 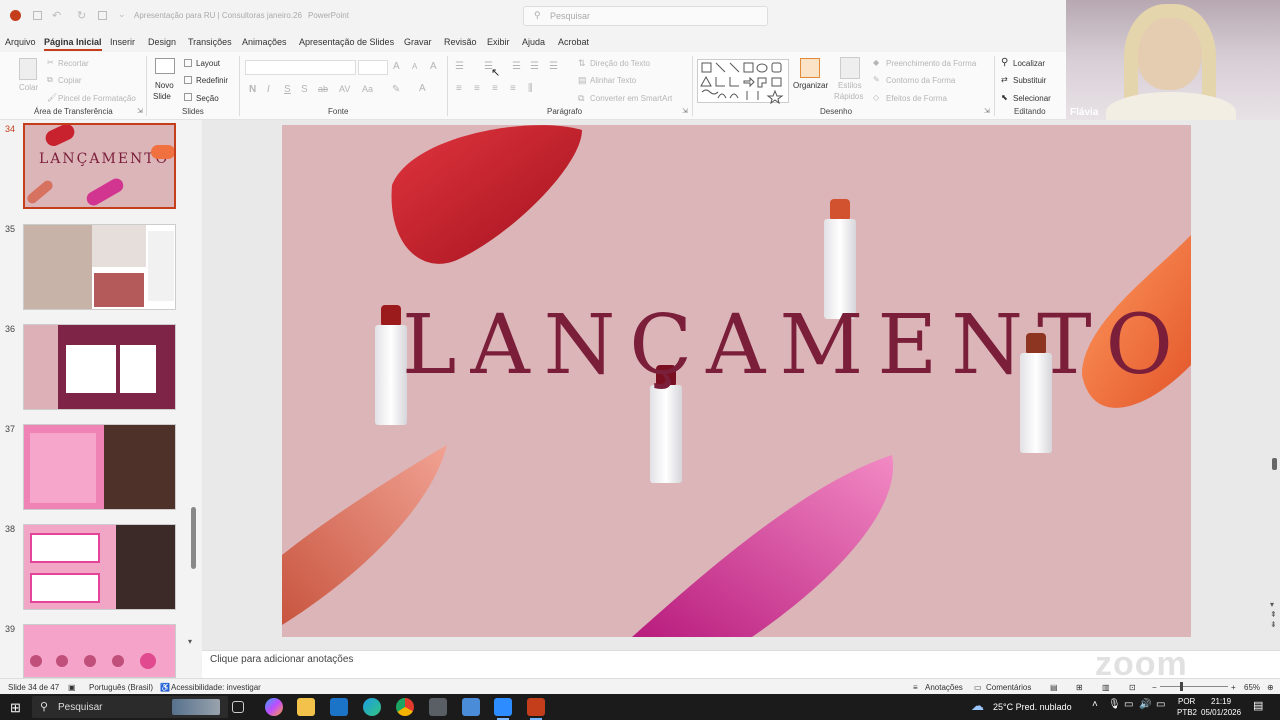 I want to click on align-text-icon: ▤, so click(x=582, y=80).